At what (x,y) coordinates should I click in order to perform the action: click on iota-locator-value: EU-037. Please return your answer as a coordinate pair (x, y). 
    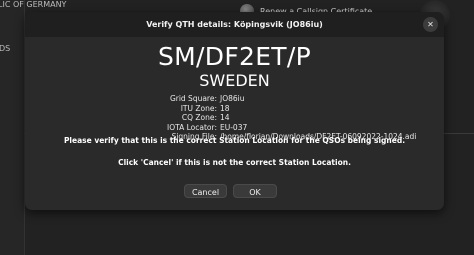
    Looking at the image, I should click on (234, 127).